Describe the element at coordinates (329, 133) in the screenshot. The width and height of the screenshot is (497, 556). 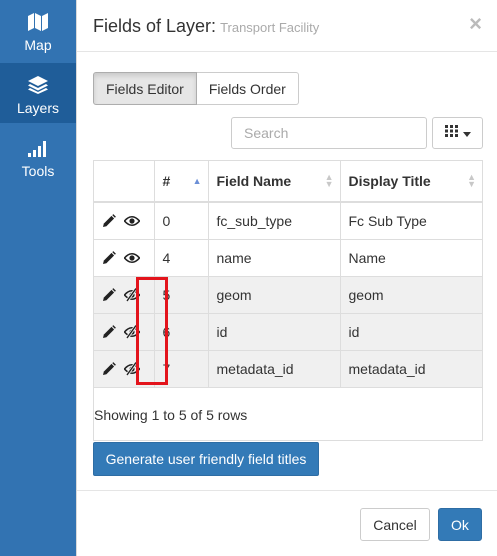
I see `search-input` at that location.